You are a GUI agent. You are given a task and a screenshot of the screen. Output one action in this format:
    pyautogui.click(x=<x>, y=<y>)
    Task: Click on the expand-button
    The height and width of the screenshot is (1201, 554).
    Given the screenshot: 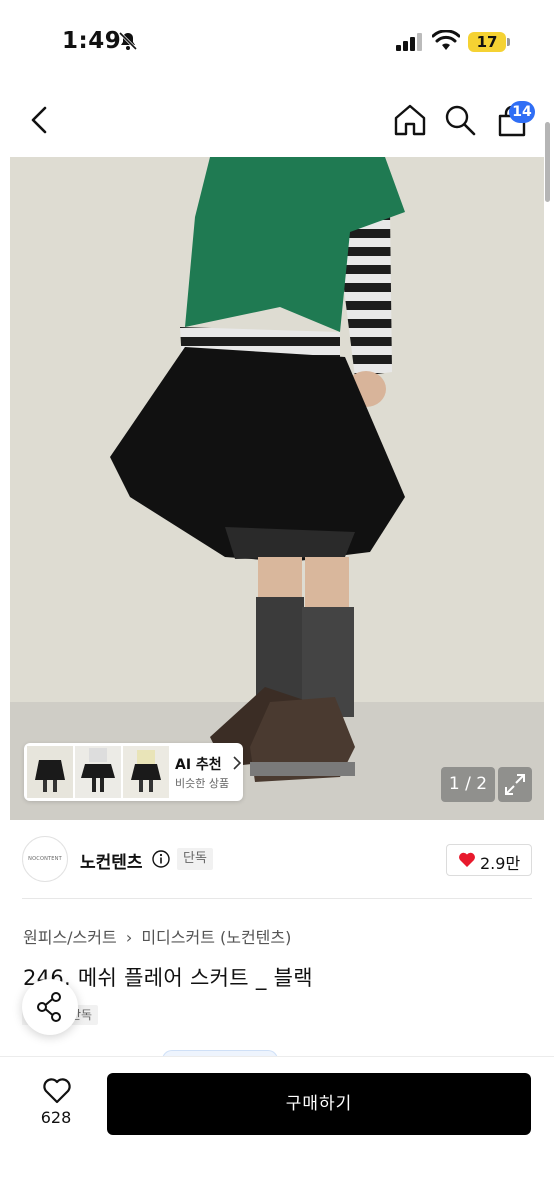 What is the action you would take?
    pyautogui.click(x=515, y=784)
    